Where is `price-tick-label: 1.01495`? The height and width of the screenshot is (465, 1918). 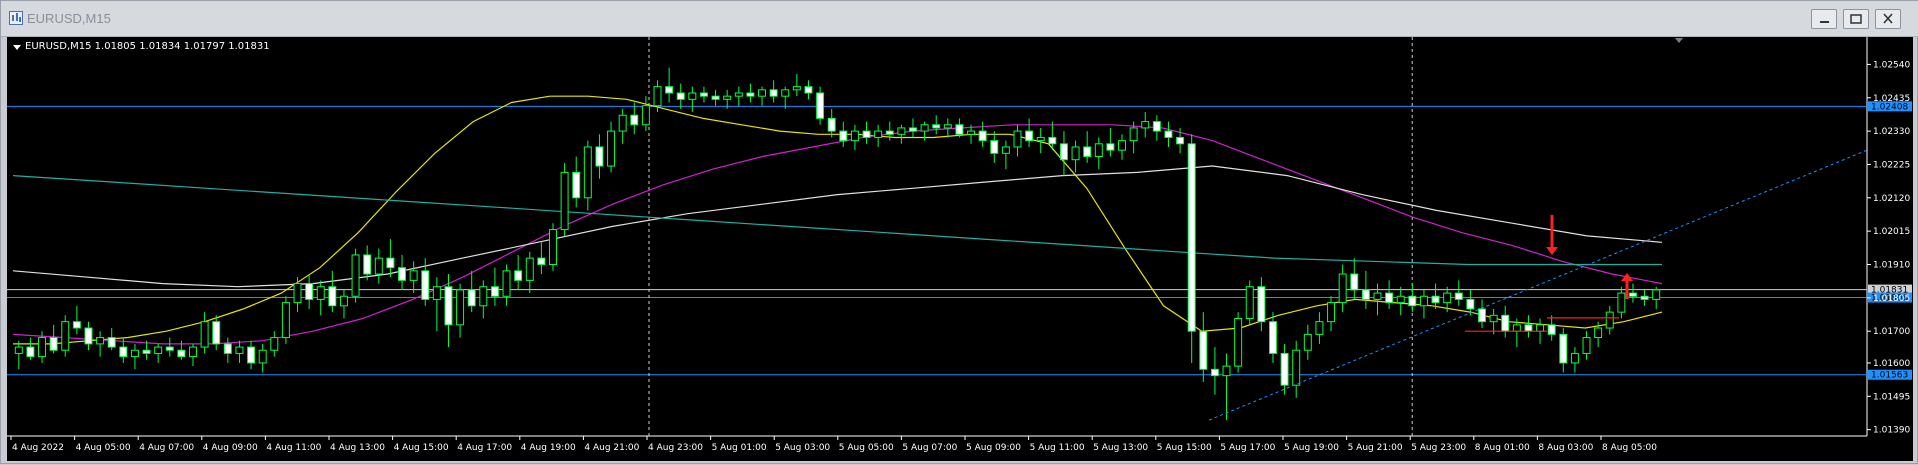 price-tick-label: 1.01495 is located at coordinates (1891, 397).